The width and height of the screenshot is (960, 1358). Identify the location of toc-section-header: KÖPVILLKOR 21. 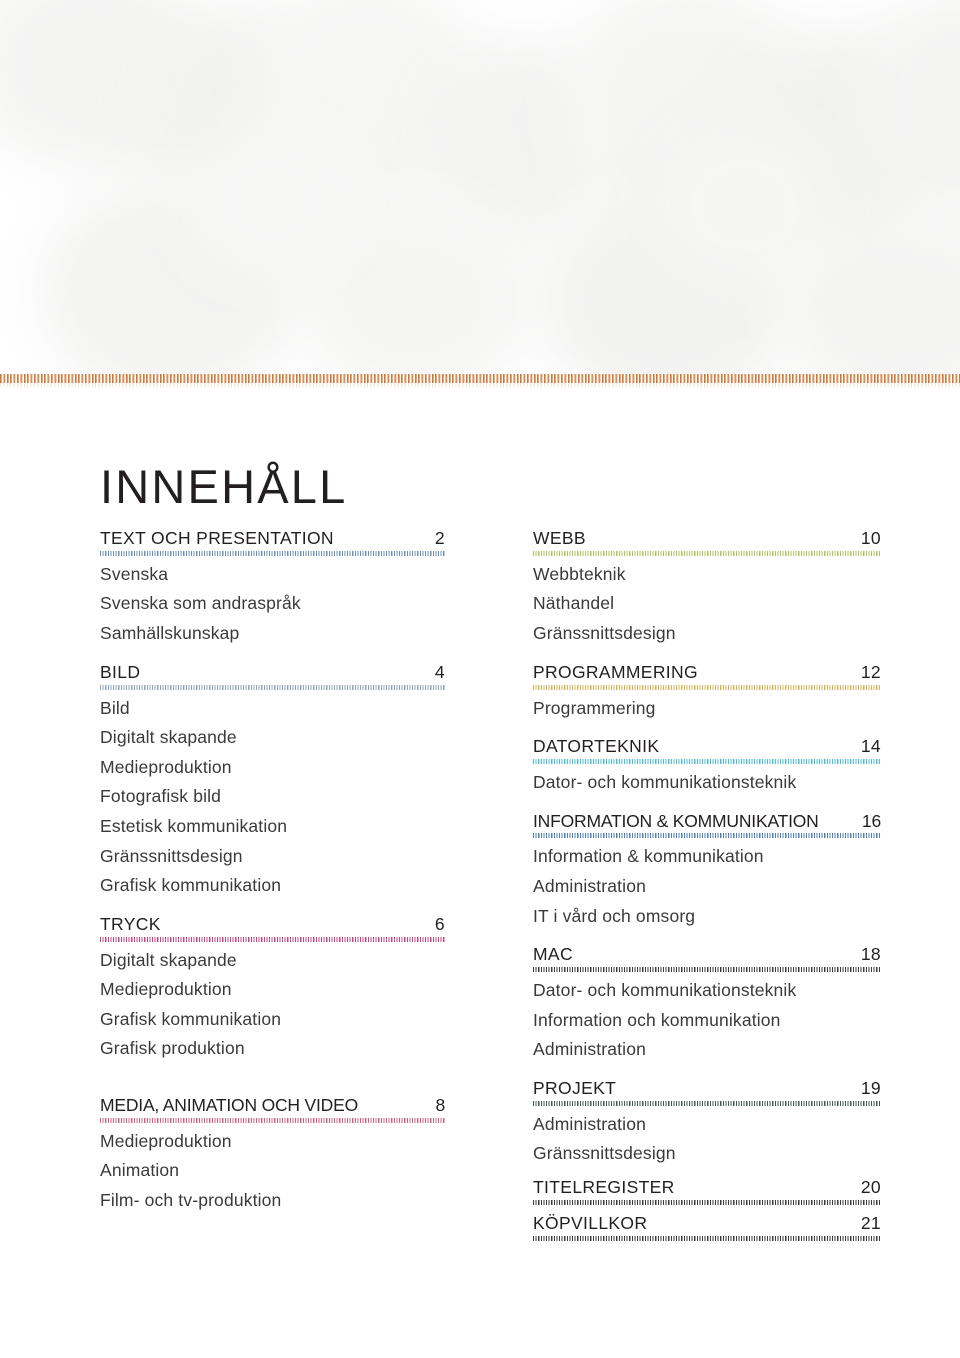
(707, 1224).